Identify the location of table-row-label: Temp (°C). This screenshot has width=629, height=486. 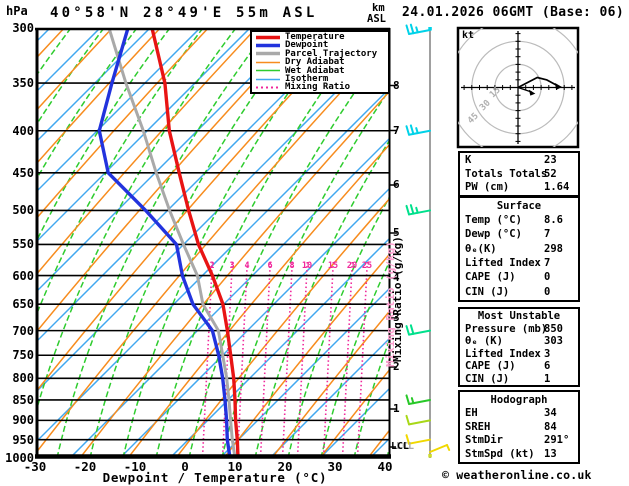
(493, 220).